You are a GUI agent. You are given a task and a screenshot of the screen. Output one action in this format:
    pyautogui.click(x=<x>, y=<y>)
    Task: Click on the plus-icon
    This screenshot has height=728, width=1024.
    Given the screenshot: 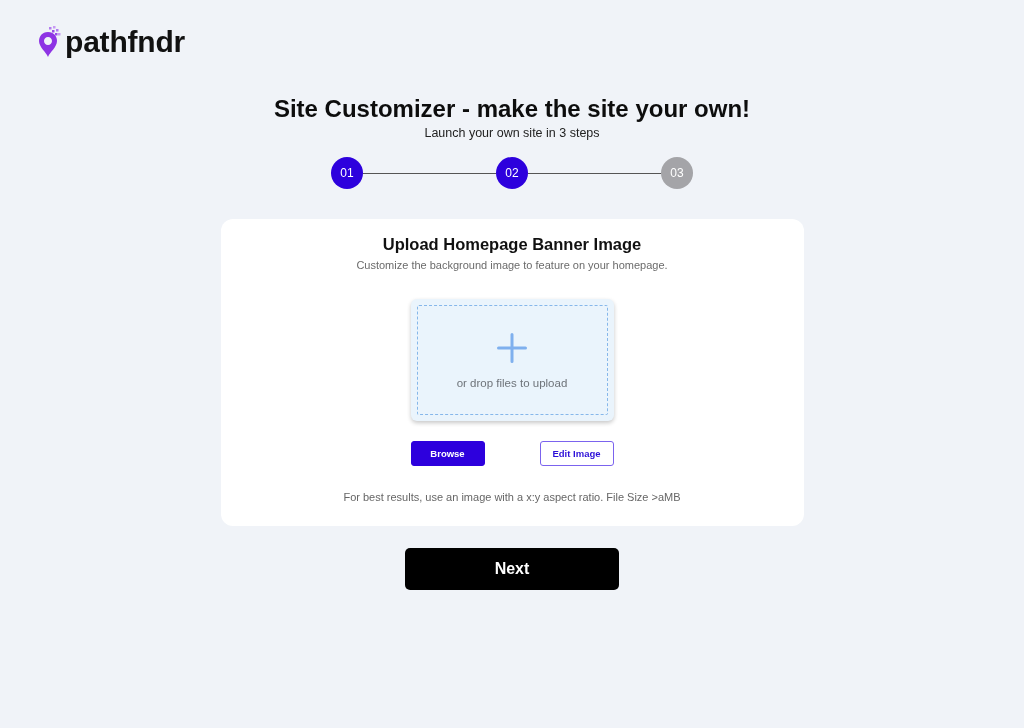 What is the action you would take?
    pyautogui.click(x=512, y=348)
    